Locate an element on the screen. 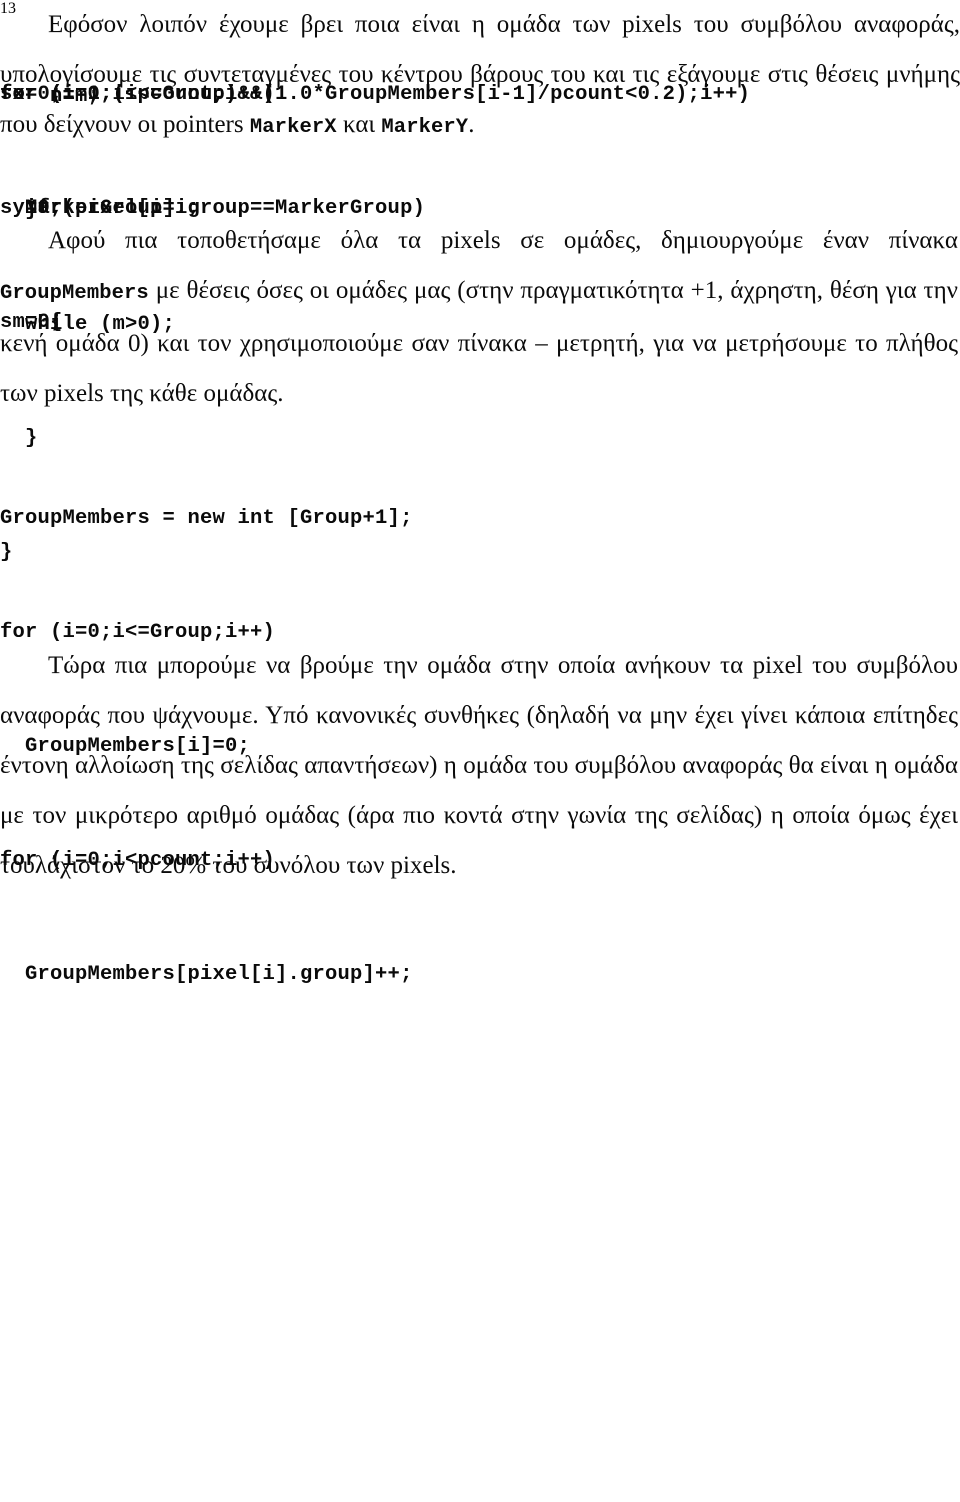 This screenshot has width=960, height=1502. code-line: GroupMembers = new int [Group+1]; is located at coordinates (206, 518).